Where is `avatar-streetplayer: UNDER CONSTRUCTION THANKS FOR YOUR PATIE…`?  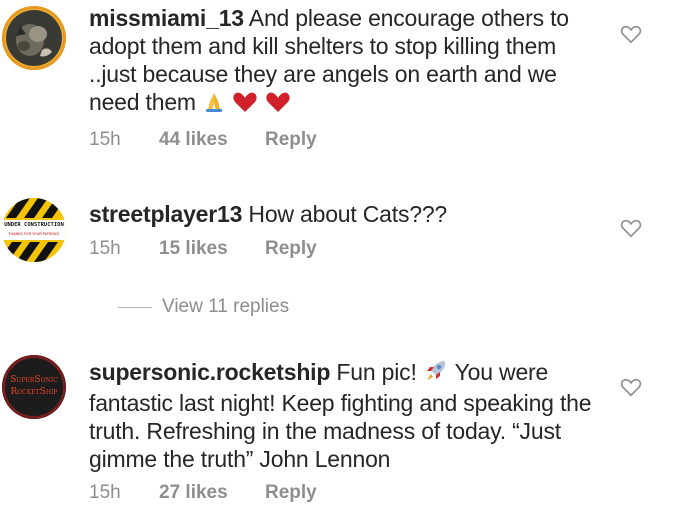 avatar-streetplayer: UNDER CONSTRUCTION THANKS FOR YOUR PATIE… is located at coordinates (34, 230).